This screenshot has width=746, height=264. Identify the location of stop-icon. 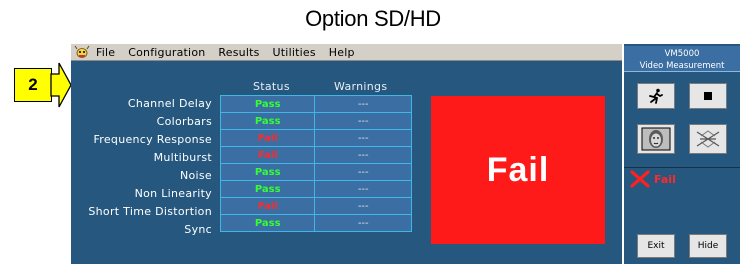
(708, 96).